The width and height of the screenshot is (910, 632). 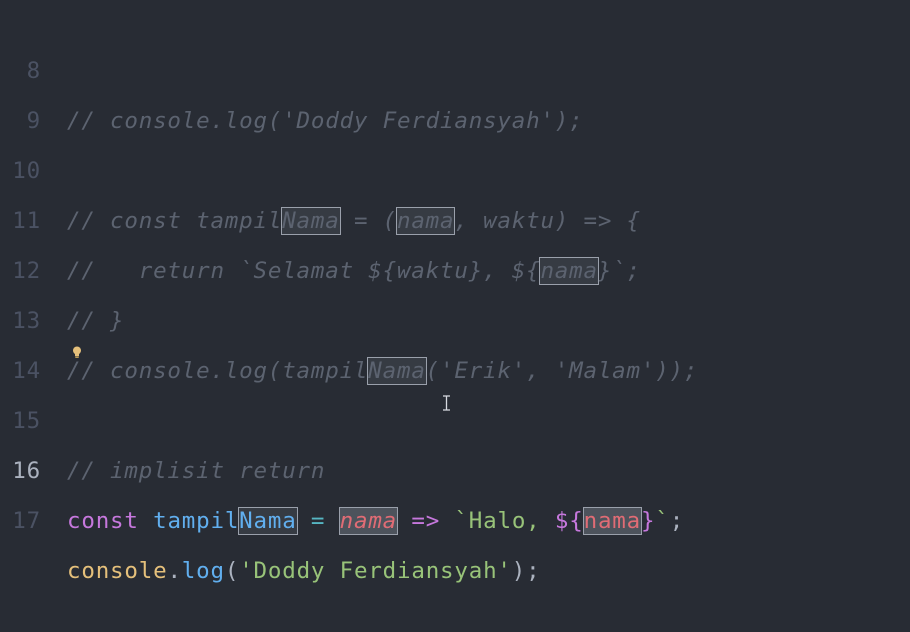 What do you see at coordinates (455, 340) in the screenshot?
I see `code-line: 14` at bounding box center [455, 340].